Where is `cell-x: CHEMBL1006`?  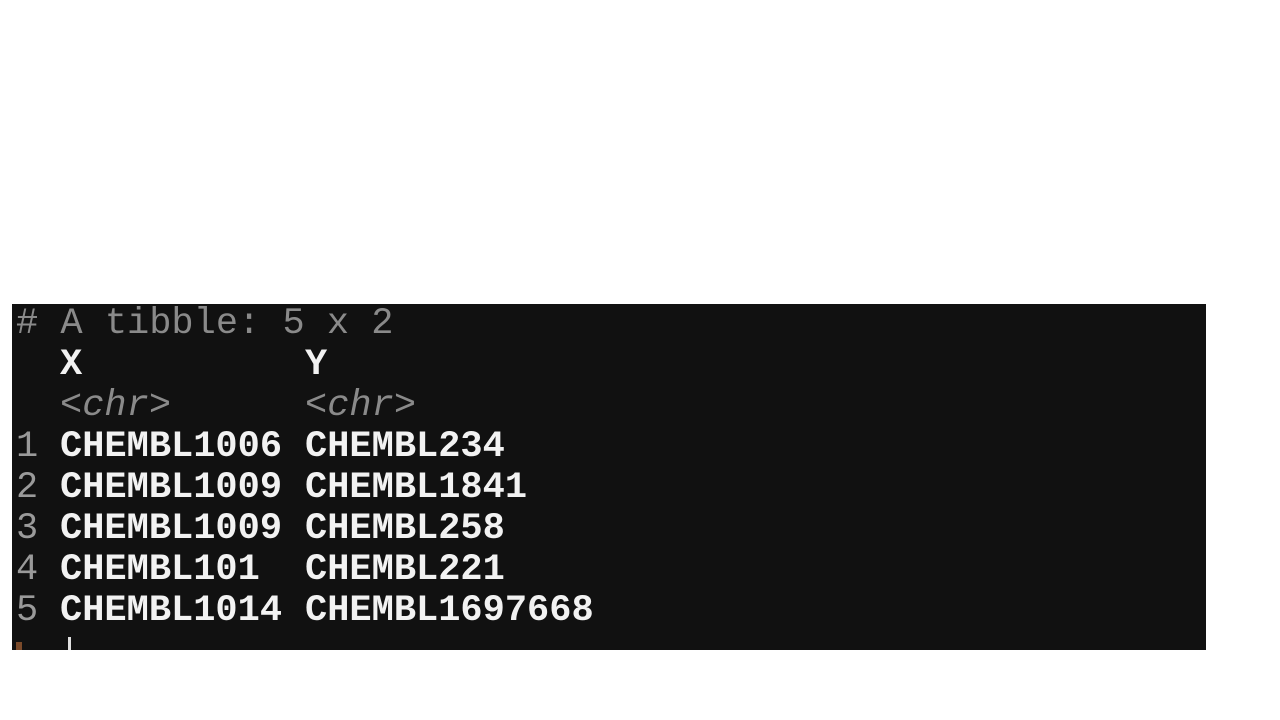
cell-x: CHEMBL1006 is located at coordinates (171, 447).